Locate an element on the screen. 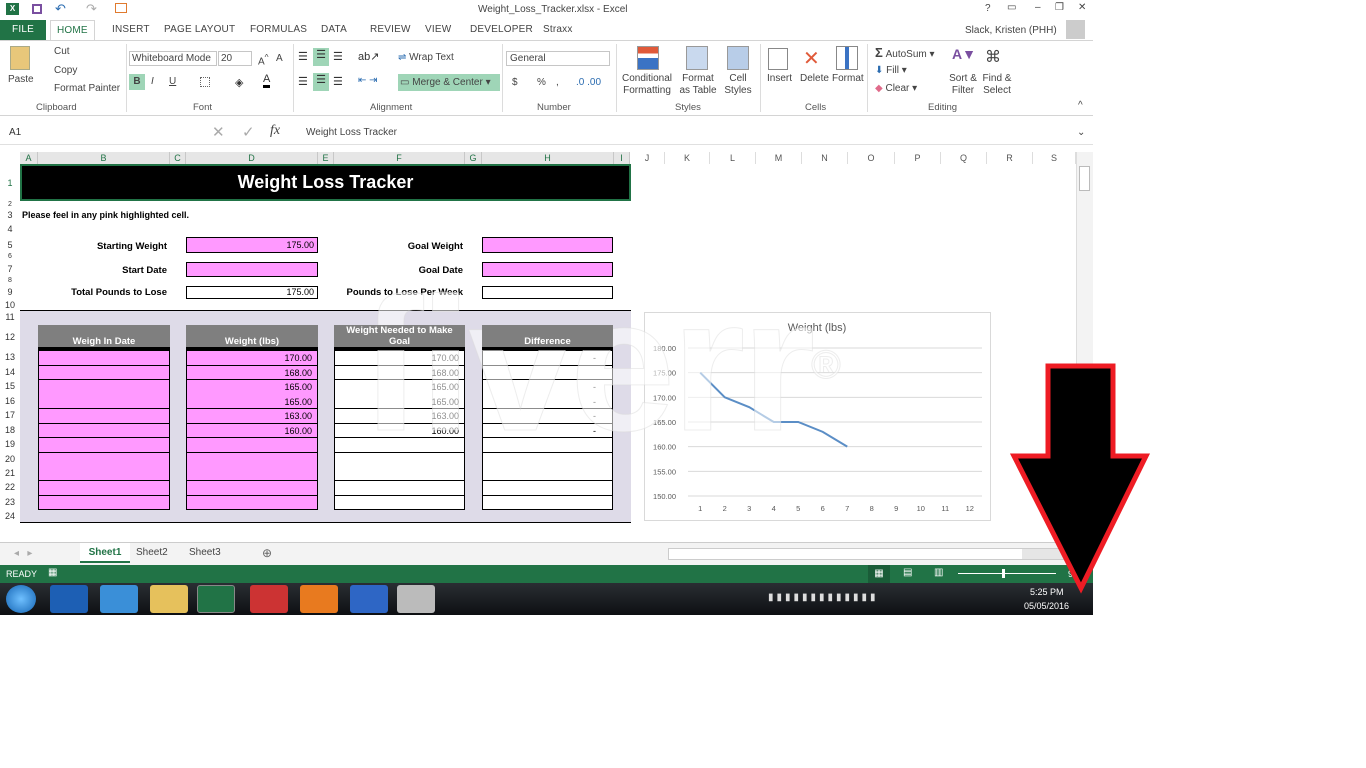 This screenshot has height=768, width=1366. column-header-f: F is located at coordinates (399, 158).